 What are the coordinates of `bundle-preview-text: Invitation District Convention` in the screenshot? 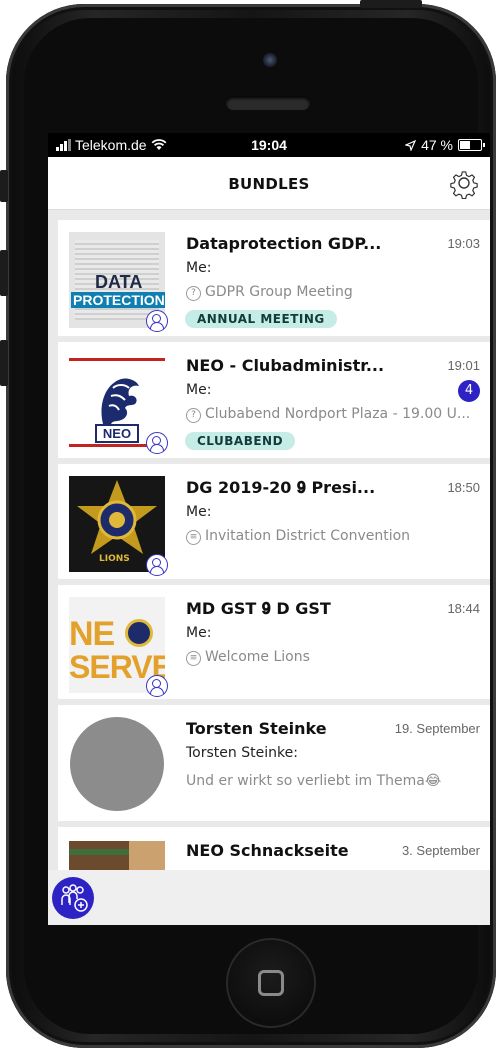 It's located at (308, 536).